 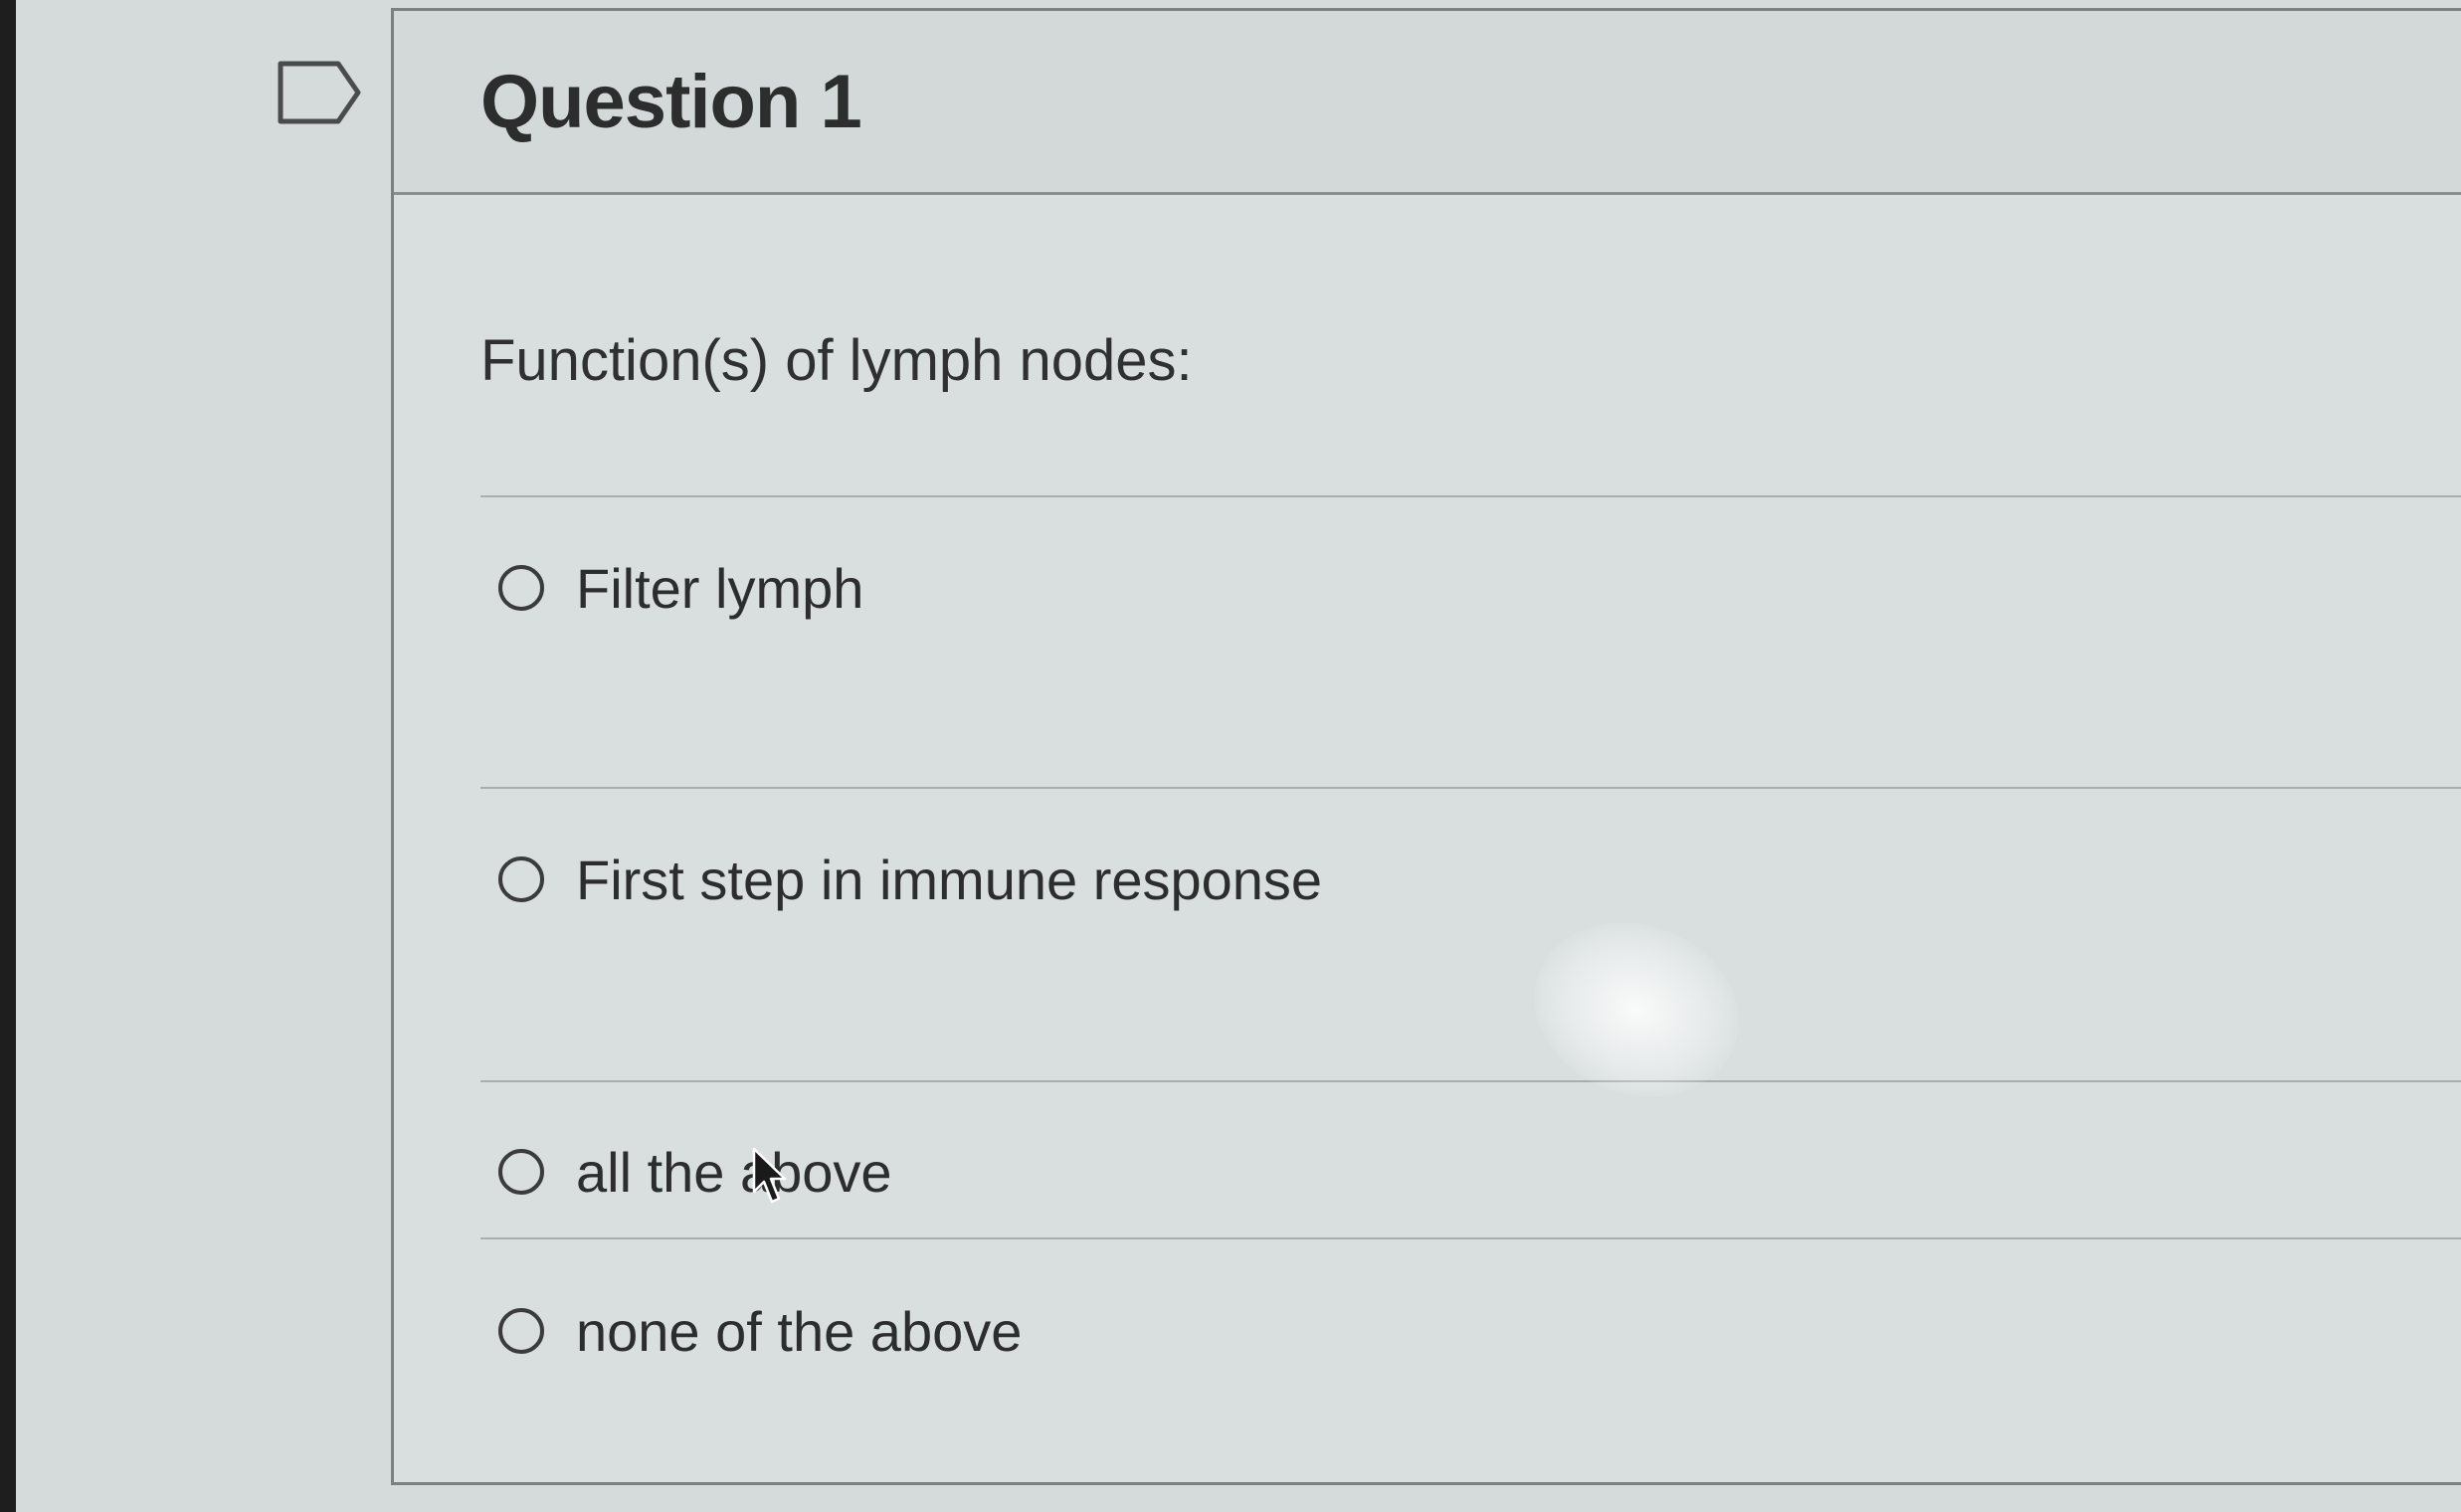 I want to click on monitor-bezel, so click(x=8, y=756).